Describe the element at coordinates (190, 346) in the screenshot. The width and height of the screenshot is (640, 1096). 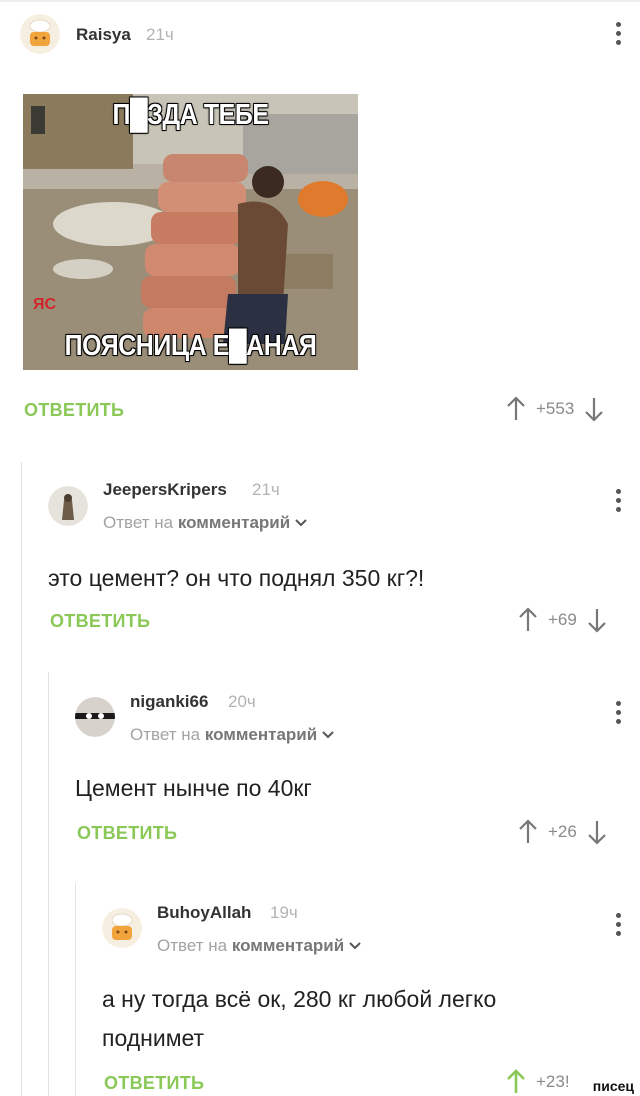
I see `image-caption-bottom: ПОЯСНИЦА Е█АНАЯ` at that location.